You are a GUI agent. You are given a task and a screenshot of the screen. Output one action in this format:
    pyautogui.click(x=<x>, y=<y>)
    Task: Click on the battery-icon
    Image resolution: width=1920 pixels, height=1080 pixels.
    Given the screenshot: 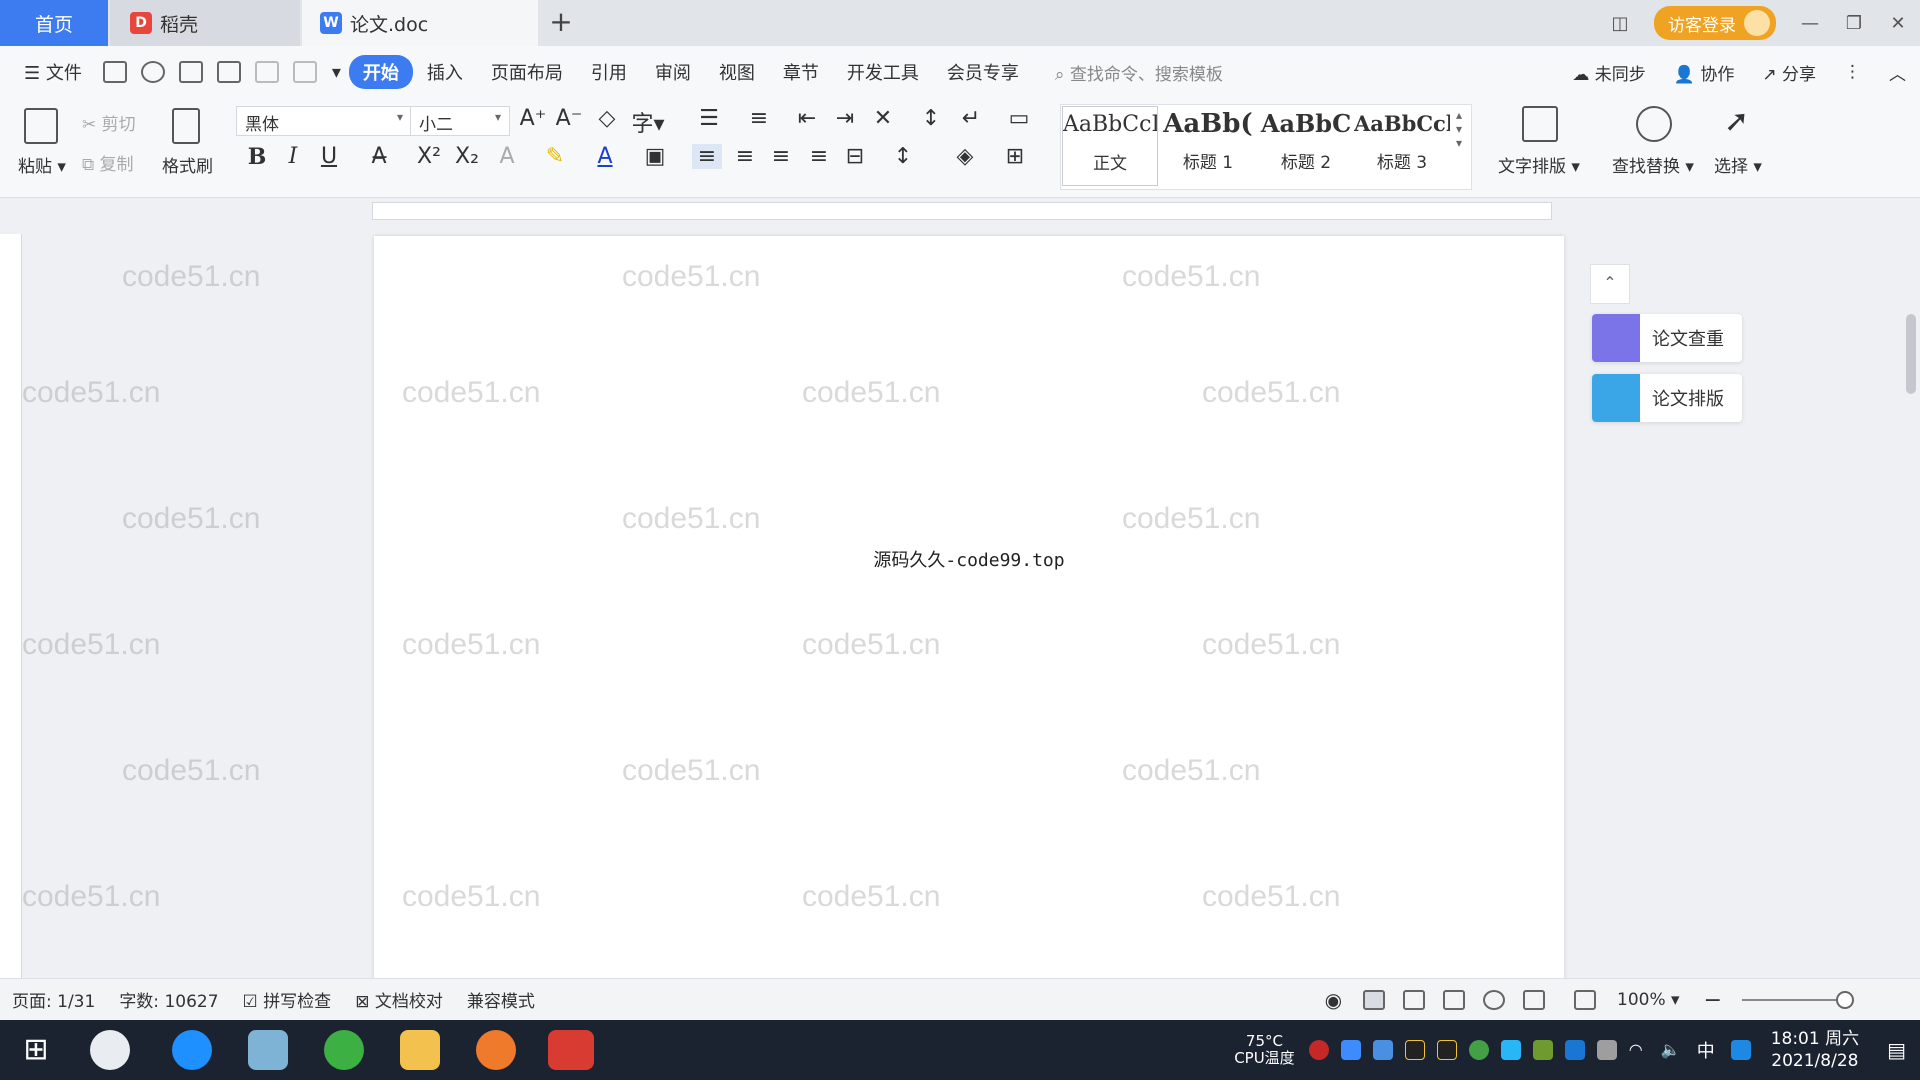 What is the action you would take?
    pyautogui.click(x=1606, y=1050)
    